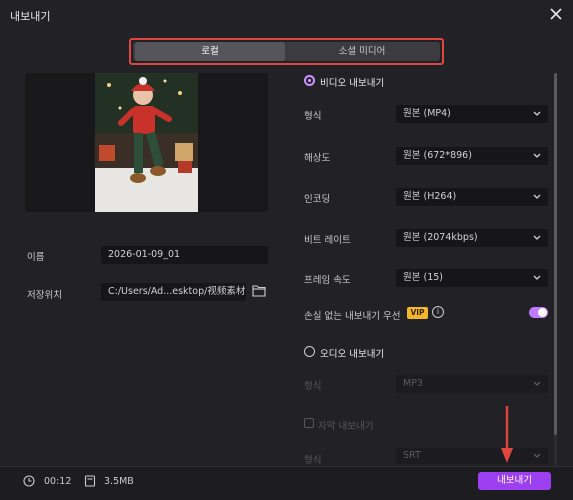 Image resolution: width=573 pixels, height=500 pixels. Describe the element at coordinates (327, 280) in the screenshot. I see `framerate-label: 프레임 속도` at that location.